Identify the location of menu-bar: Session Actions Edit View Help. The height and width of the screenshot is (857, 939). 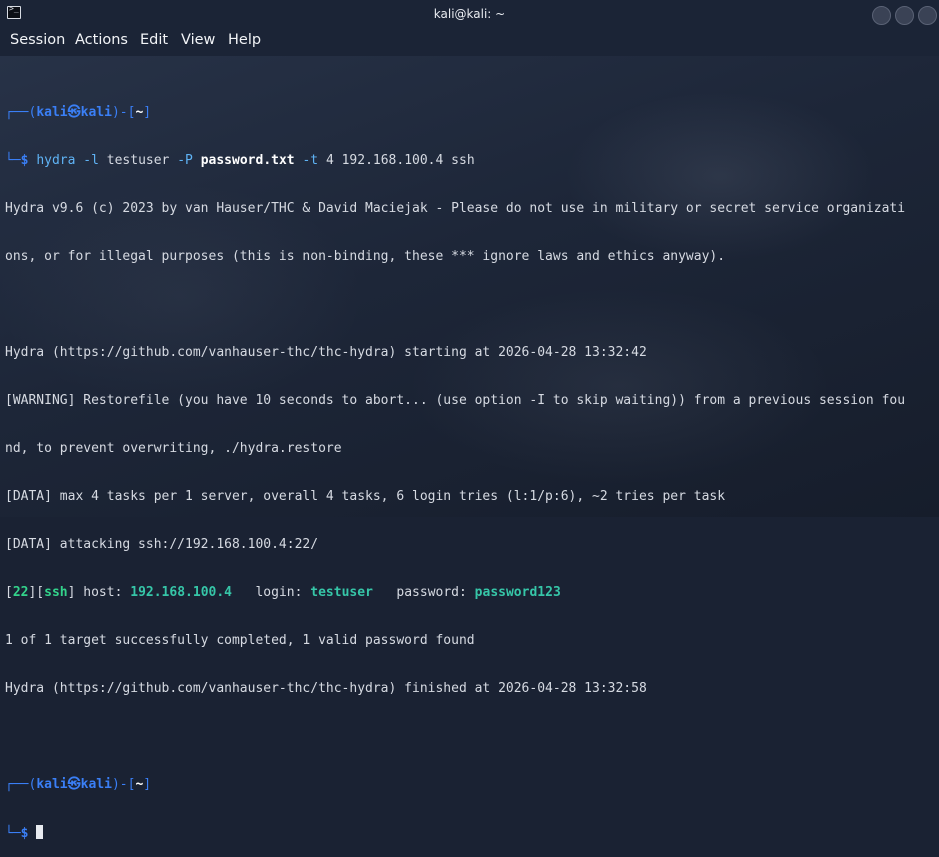
(469, 43).